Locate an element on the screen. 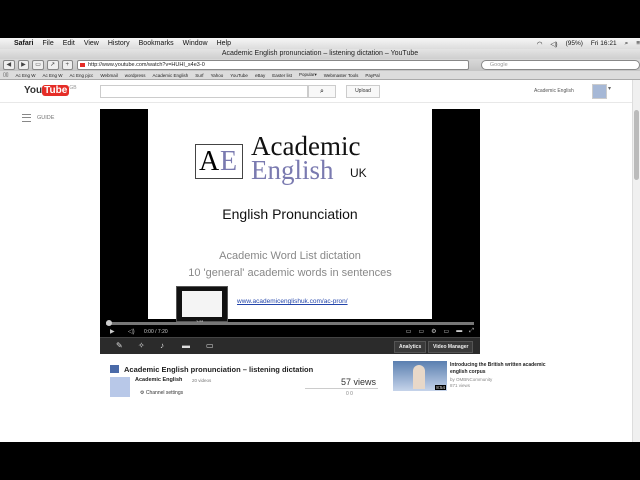 The height and width of the screenshot is (480, 640). wifi-icon: ◠ is located at coordinates (540, 44).